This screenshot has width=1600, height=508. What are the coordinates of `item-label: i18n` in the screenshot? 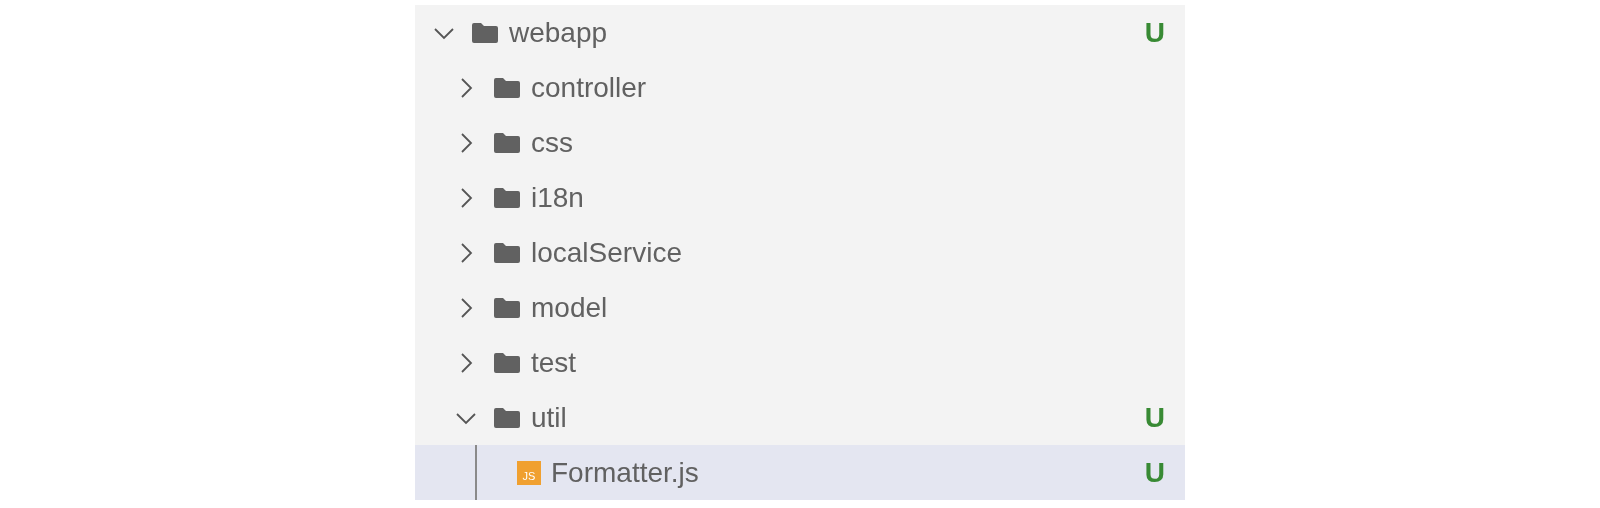 It's located at (557, 197).